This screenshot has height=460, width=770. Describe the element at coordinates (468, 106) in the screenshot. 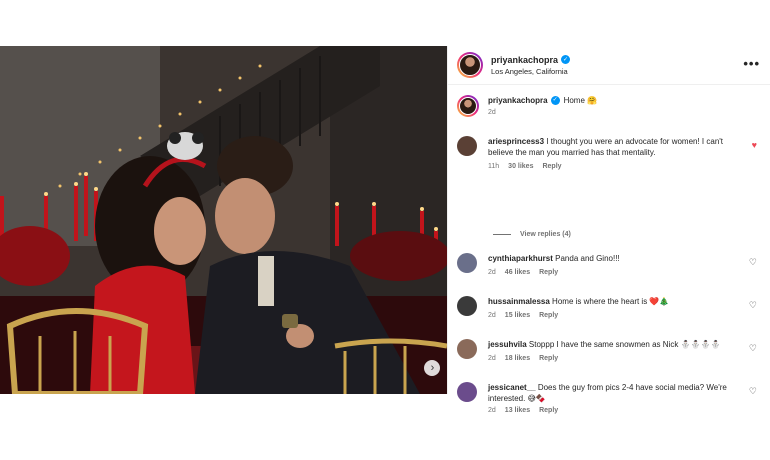

I see `caption-avatar` at that location.